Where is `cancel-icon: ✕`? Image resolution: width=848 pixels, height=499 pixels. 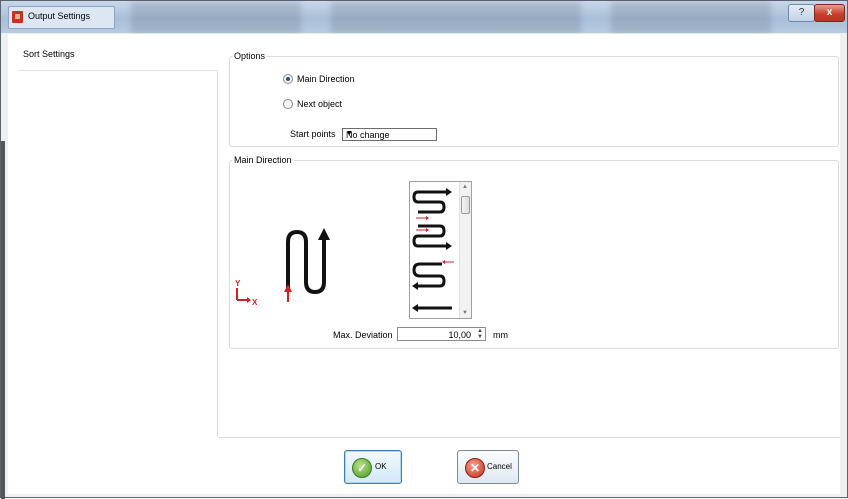 cancel-icon: ✕ is located at coordinates (475, 468).